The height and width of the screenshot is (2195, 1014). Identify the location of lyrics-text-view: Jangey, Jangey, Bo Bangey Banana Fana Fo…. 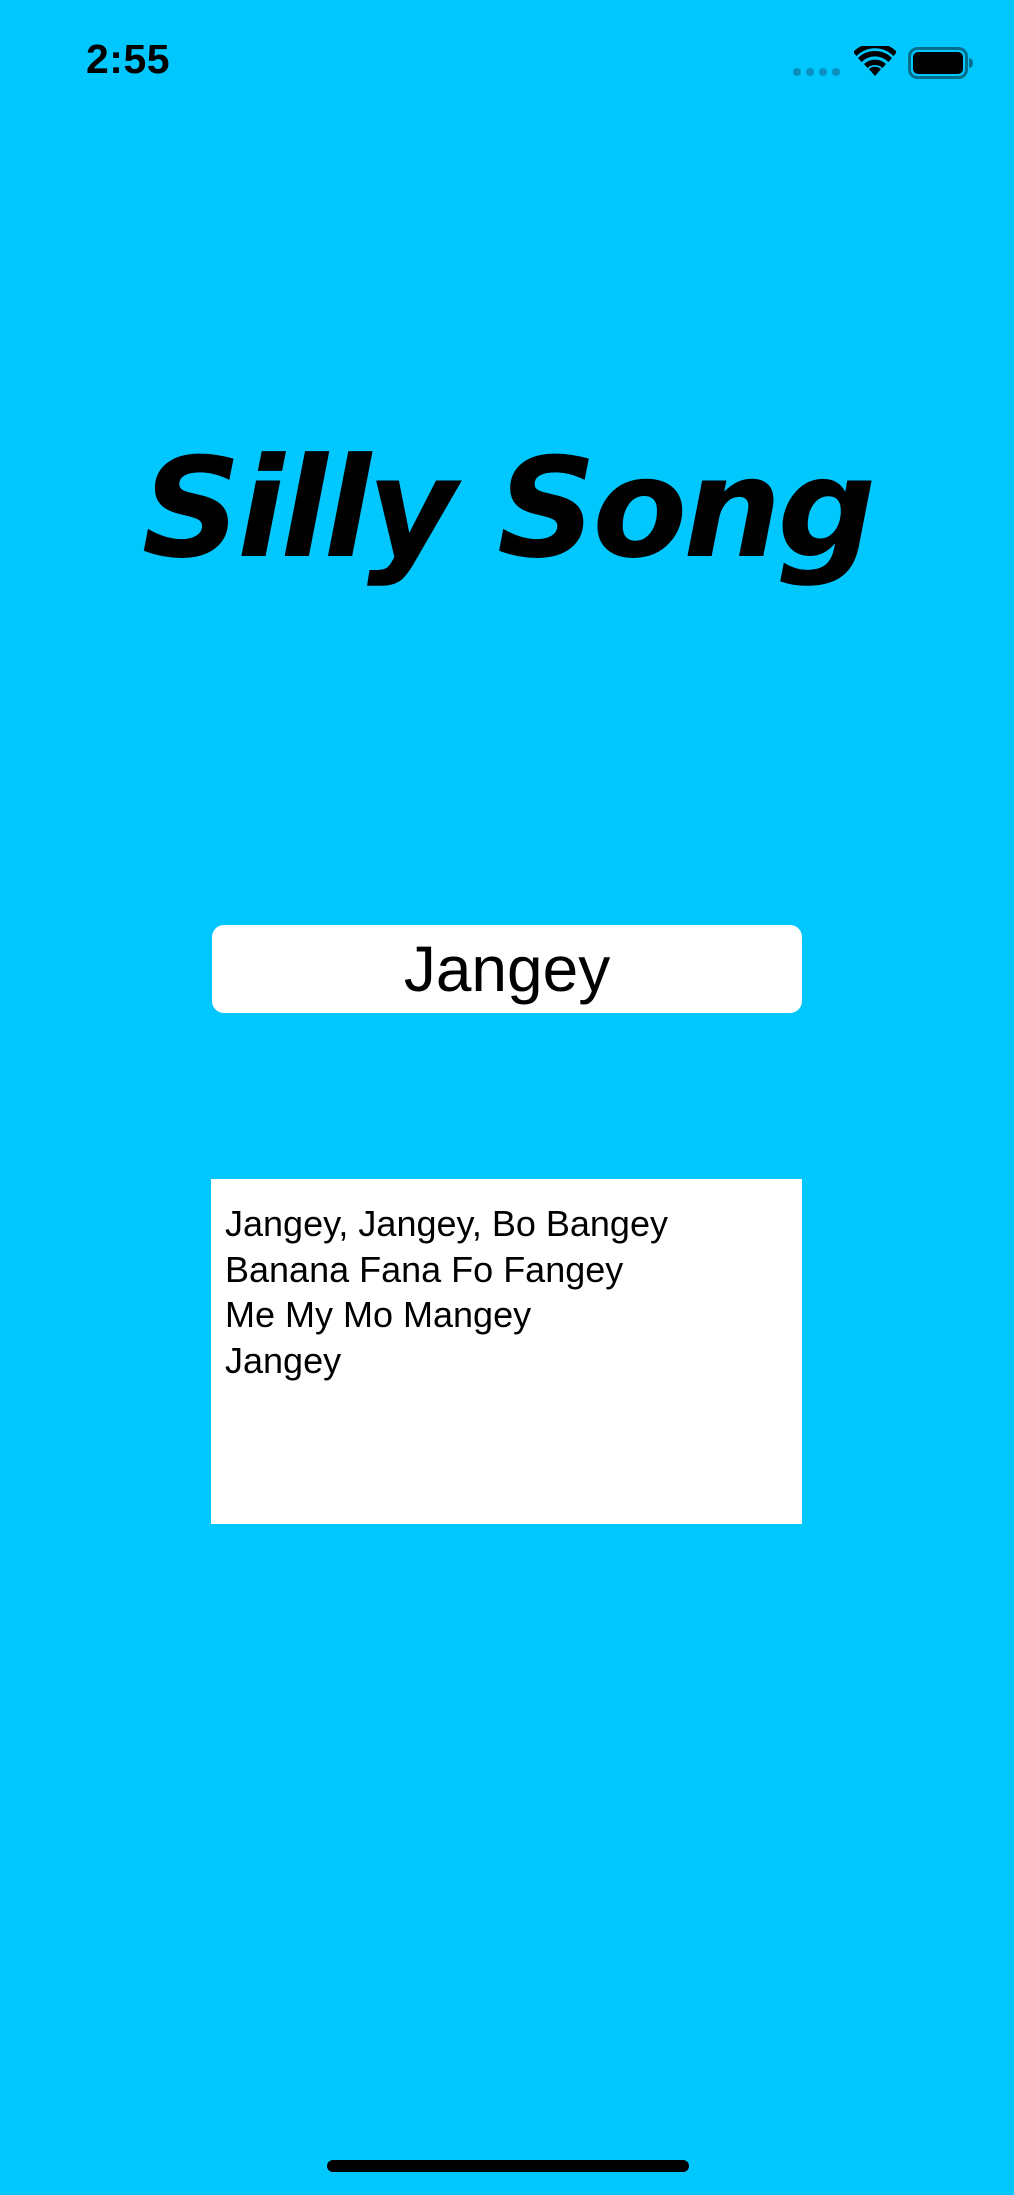
(506, 1351).